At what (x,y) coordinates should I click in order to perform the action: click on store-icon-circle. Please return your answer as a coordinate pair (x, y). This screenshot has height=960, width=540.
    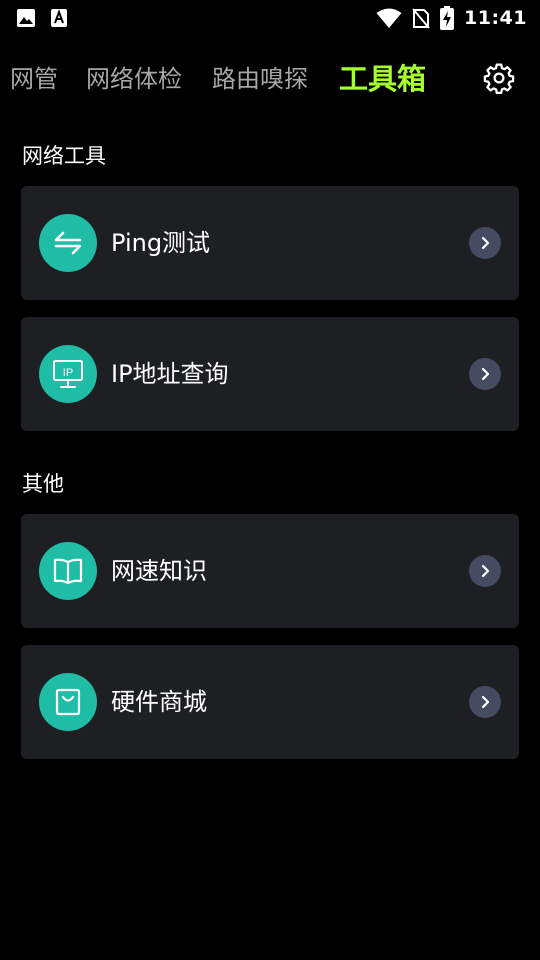
    Looking at the image, I should click on (68, 702).